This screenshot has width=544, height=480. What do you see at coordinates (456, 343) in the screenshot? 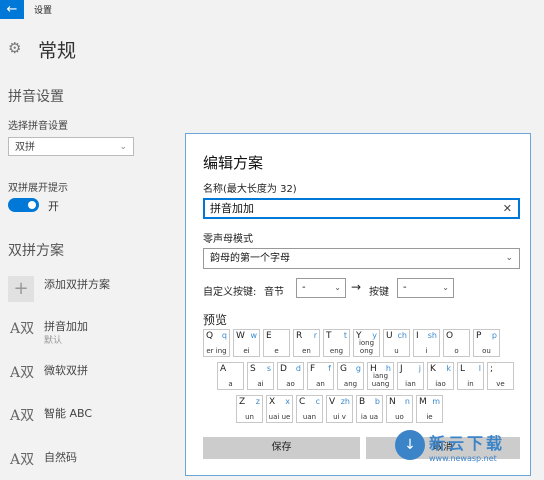
I see `keyboard-key: Oo` at bounding box center [456, 343].